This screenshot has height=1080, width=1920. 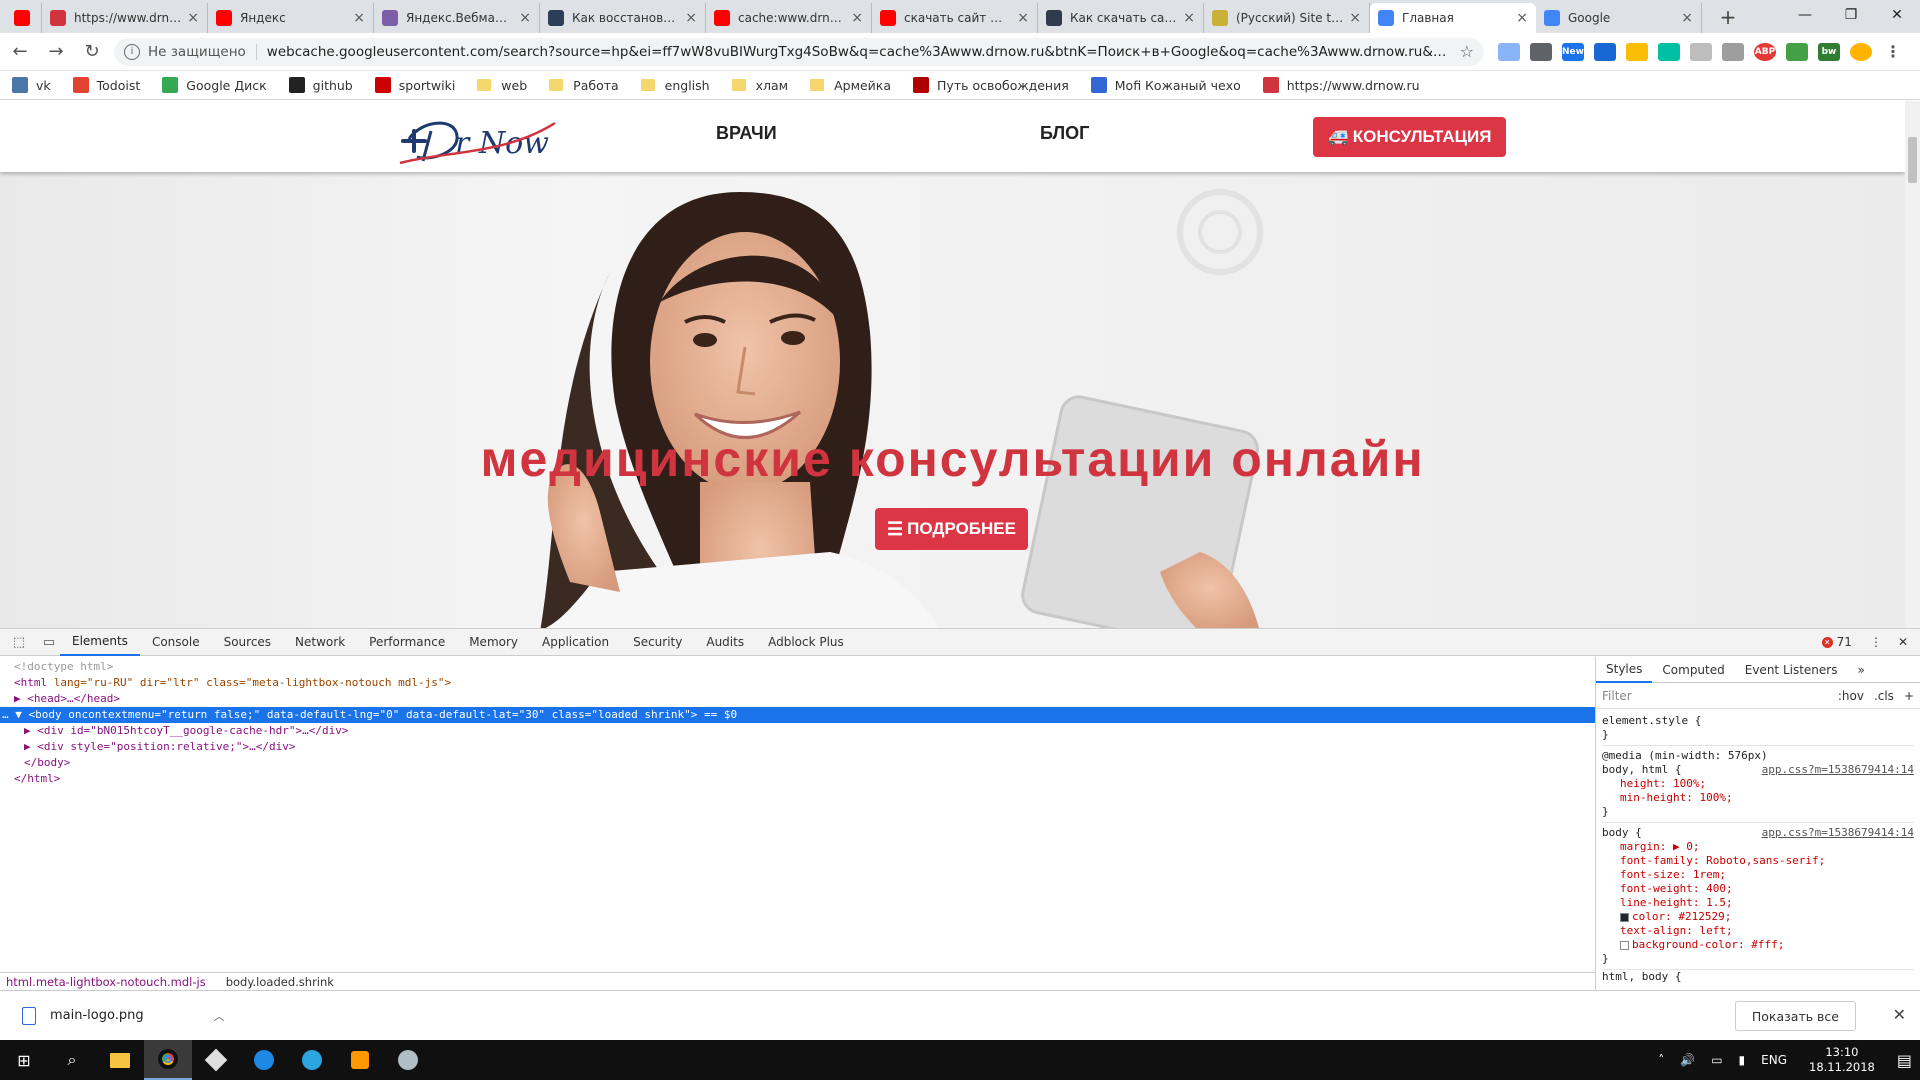 What do you see at coordinates (477, 139) in the screenshot?
I see `drnow-logo: r Now` at bounding box center [477, 139].